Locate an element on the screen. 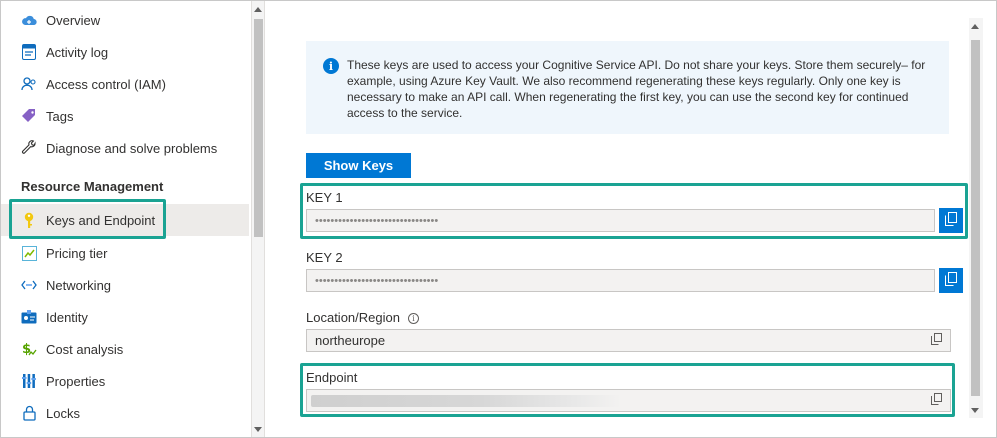 The width and height of the screenshot is (997, 438). nav-item-overview: Overview is located at coordinates (125, 20).